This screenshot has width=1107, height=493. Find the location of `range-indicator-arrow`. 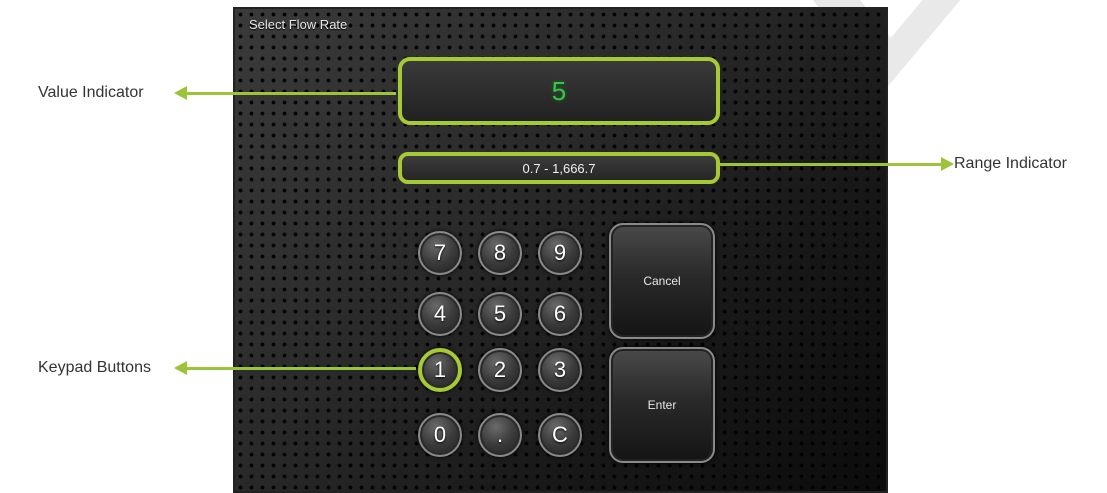

range-indicator-arrow is located at coordinates (837, 164).